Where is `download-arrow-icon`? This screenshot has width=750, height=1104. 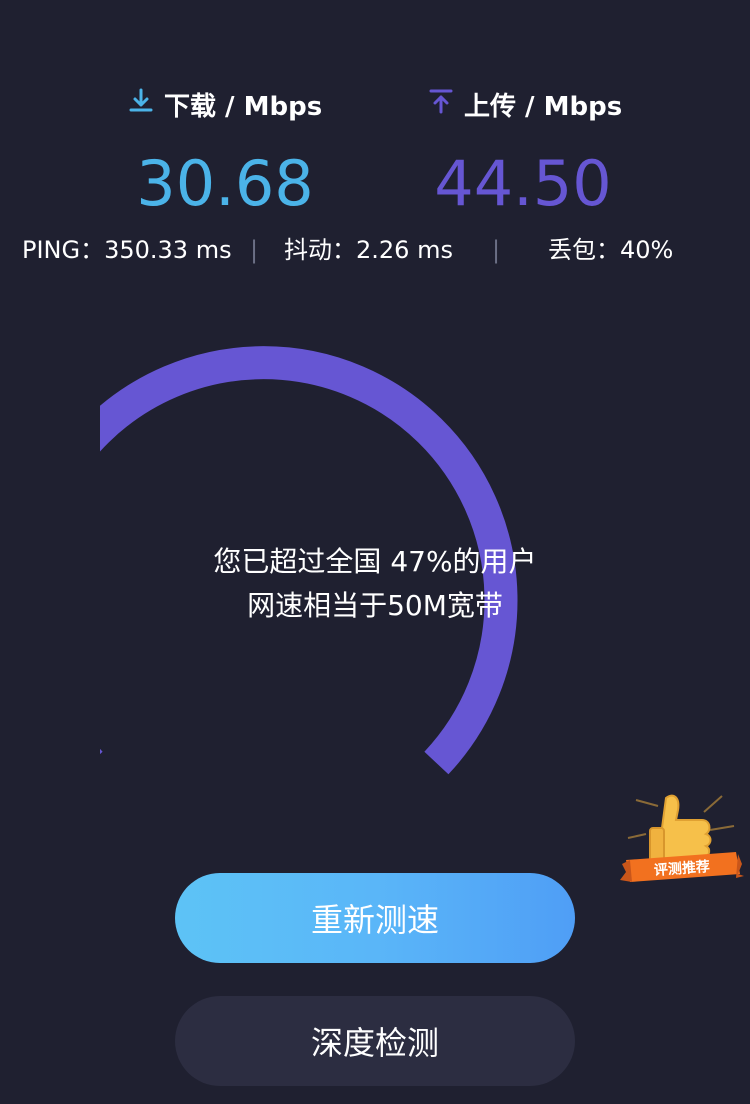 download-arrow-icon is located at coordinates (141, 104).